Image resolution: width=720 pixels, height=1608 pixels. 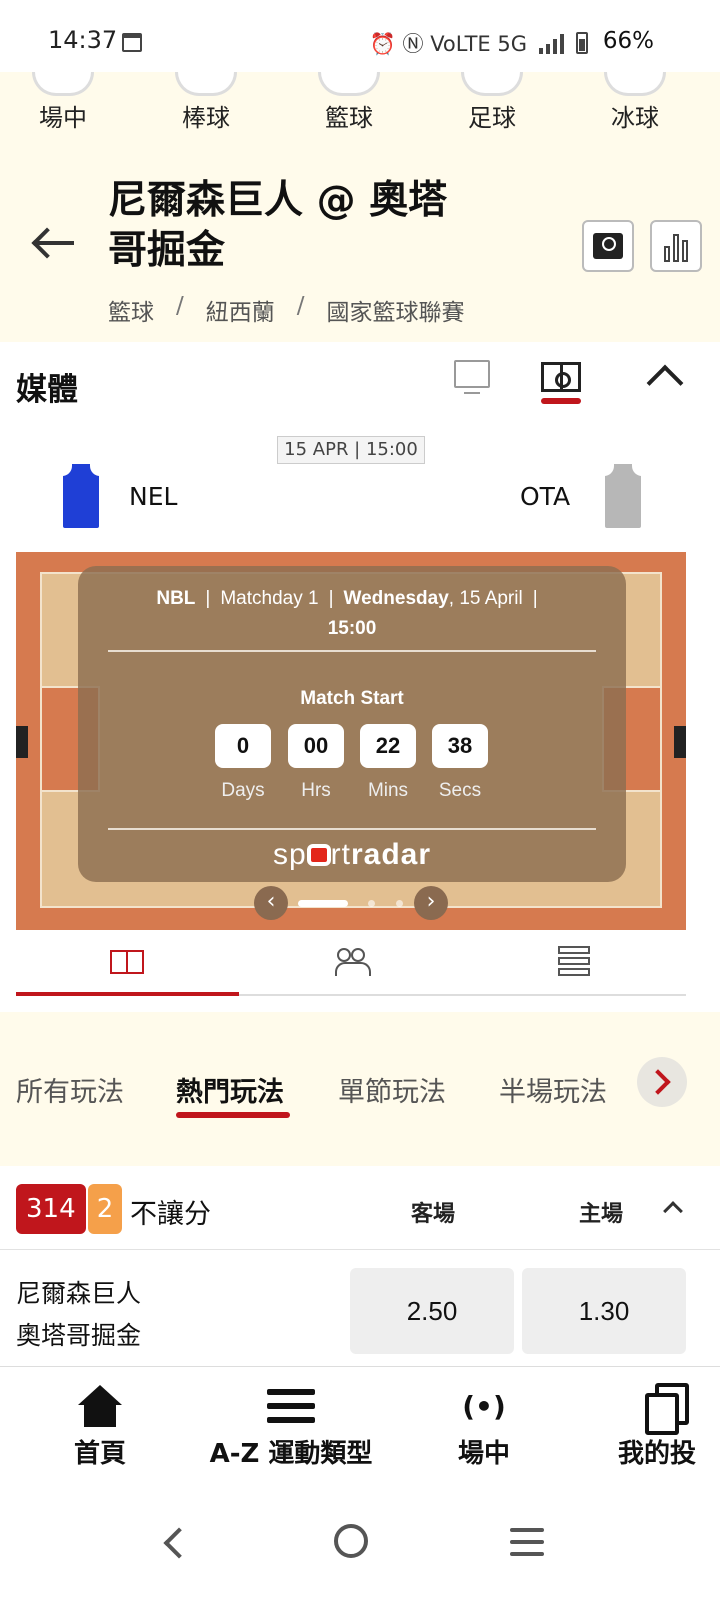 I want to click on sport-tab-label: 冰球, so click(x=635, y=118).